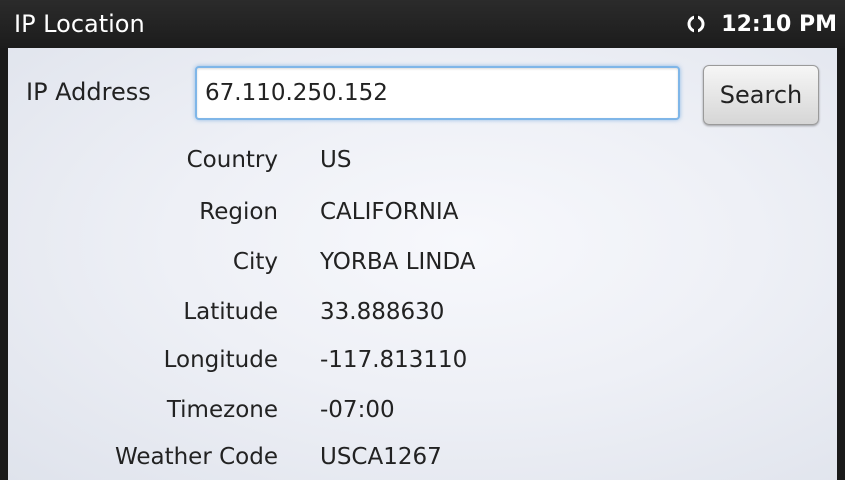 The image size is (845, 480). Describe the element at coordinates (389, 212) in the screenshot. I see `region-value: CALIFORNIA` at that location.